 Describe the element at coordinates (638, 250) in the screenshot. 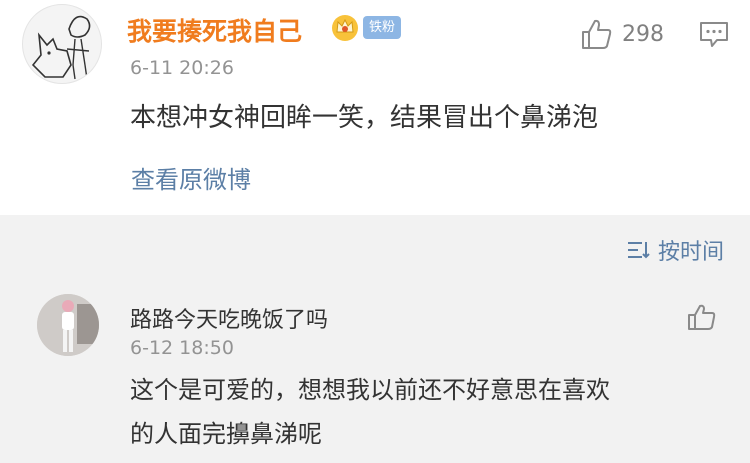

I see `sort-icon` at that location.